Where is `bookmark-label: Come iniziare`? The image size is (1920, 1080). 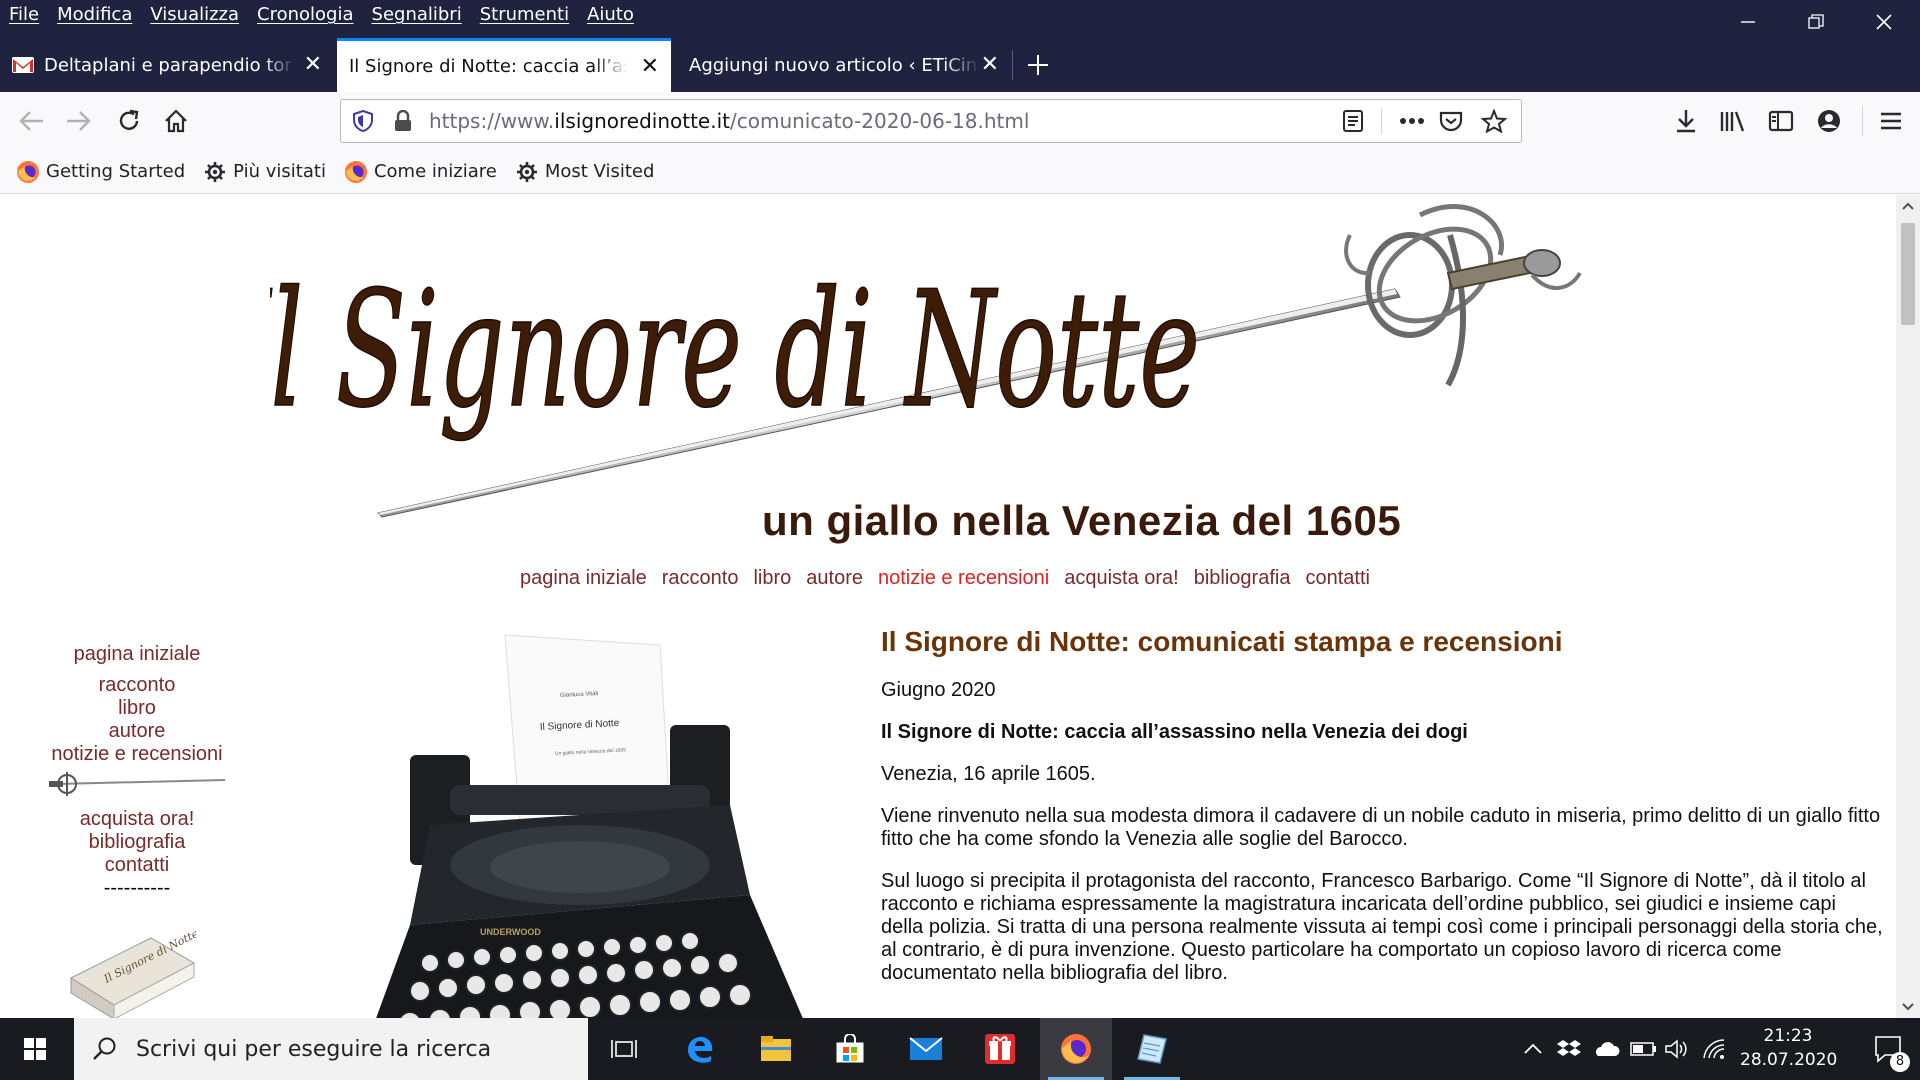 bookmark-label: Come iniziare is located at coordinates (435, 171).